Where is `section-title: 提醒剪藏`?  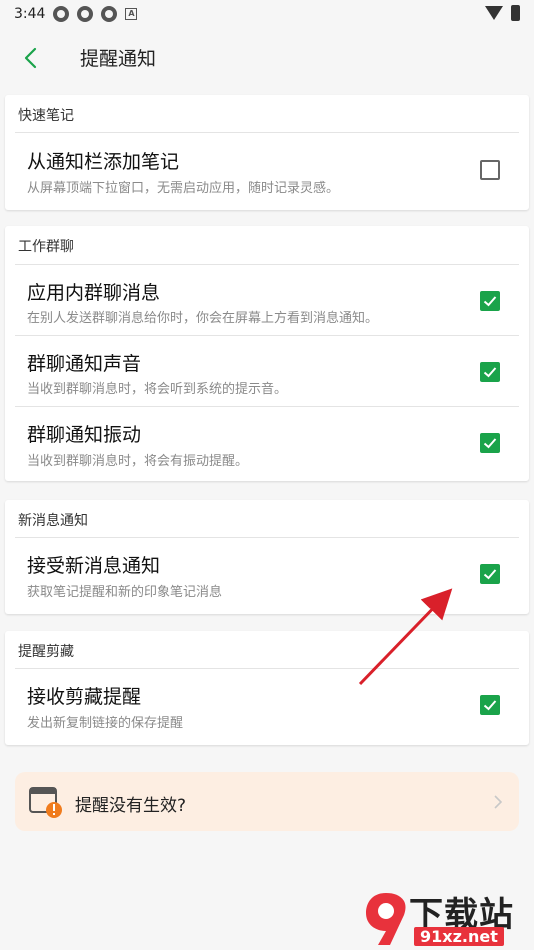 section-title: 提醒剪藏 is located at coordinates (46, 652).